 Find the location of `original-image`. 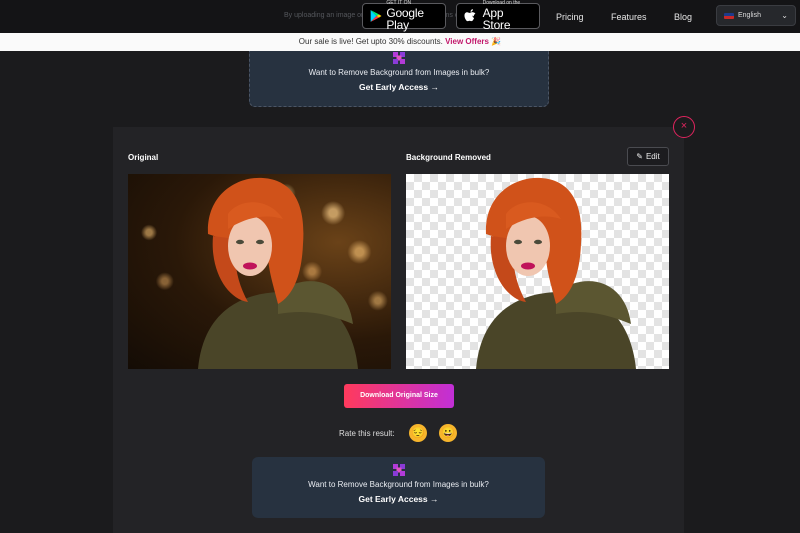

original-image is located at coordinates (259, 271).